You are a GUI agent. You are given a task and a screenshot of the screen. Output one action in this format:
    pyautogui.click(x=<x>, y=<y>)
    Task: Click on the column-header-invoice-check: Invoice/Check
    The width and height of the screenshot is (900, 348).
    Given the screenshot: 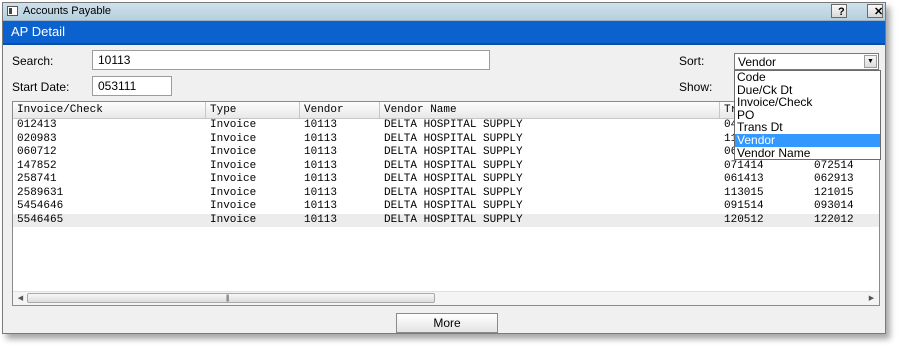 What is the action you would take?
    pyautogui.click(x=109, y=110)
    